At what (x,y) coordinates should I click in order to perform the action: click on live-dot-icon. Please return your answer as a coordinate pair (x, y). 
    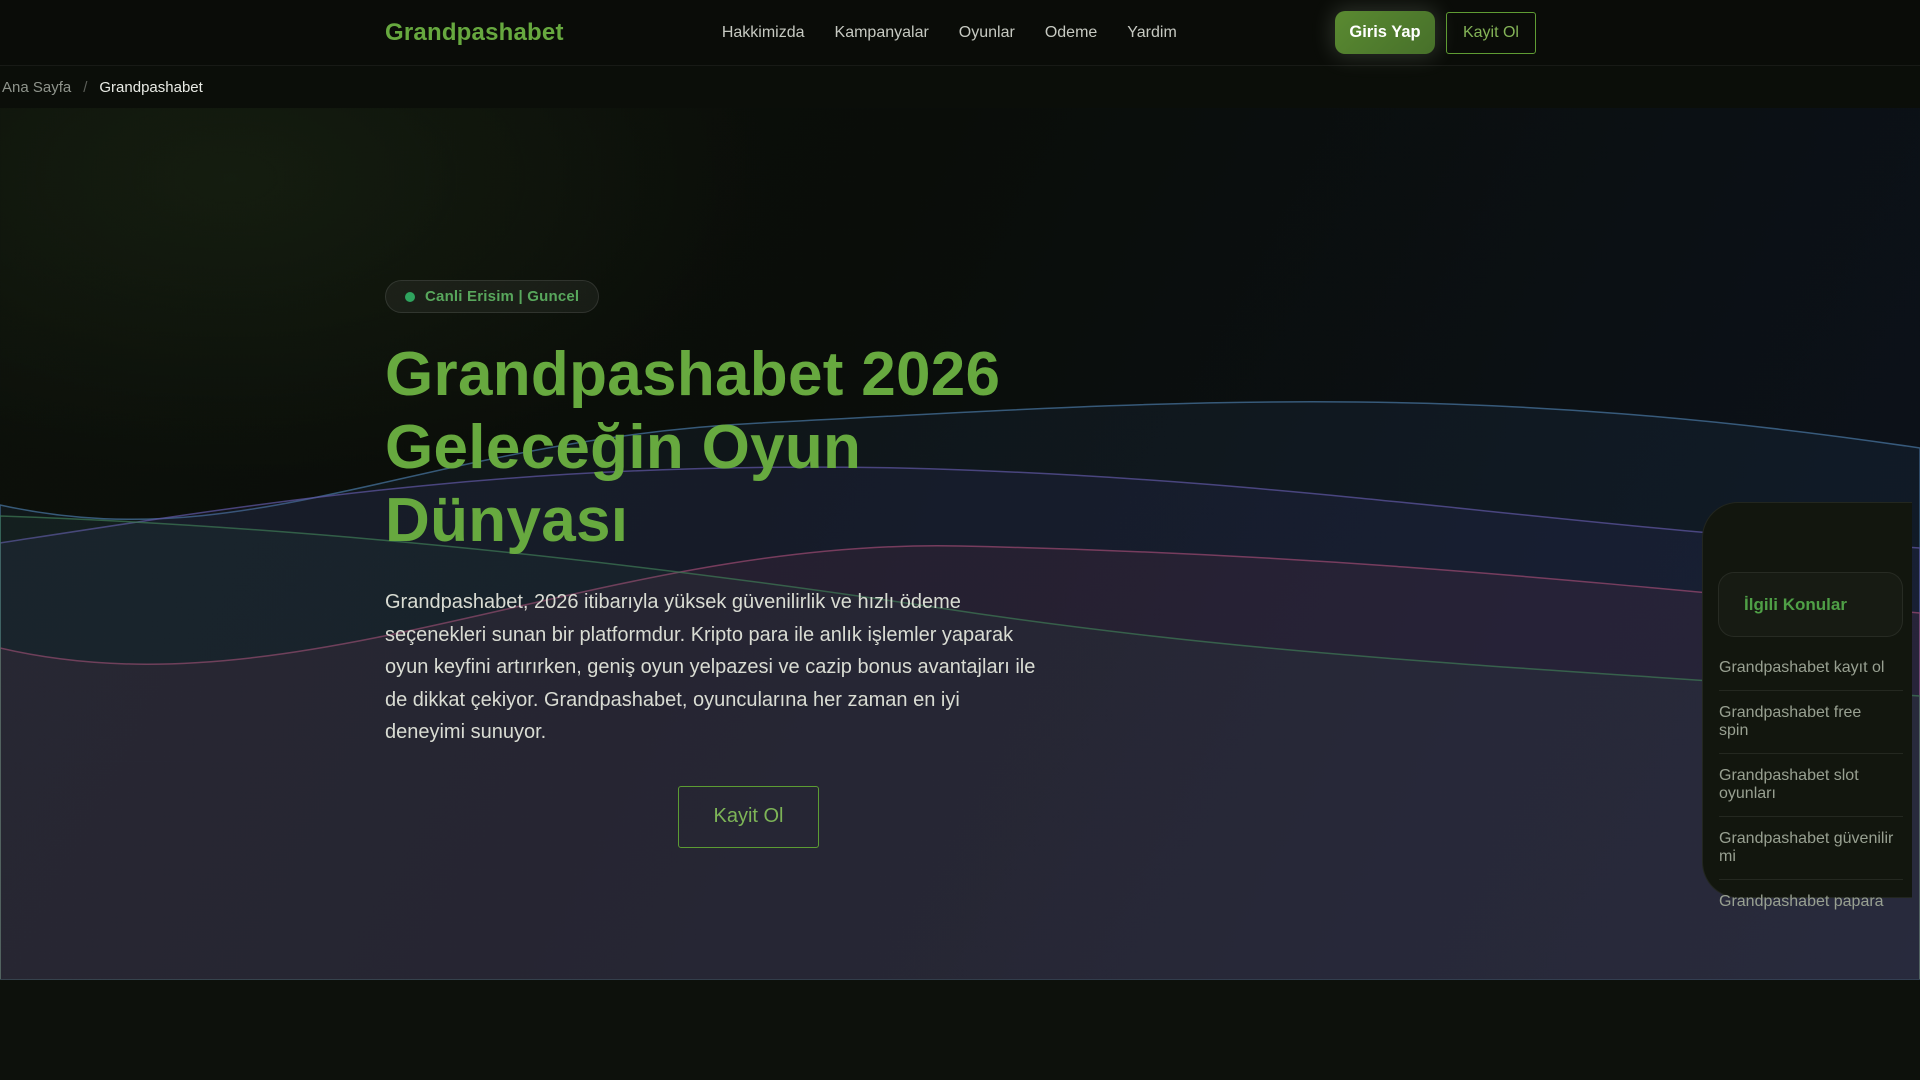
    Looking at the image, I should click on (410, 296).